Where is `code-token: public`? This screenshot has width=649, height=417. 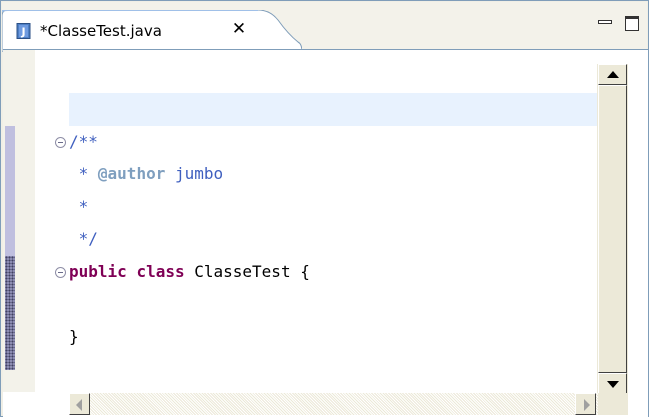 code-token: public is located at coordinates (98, 271).